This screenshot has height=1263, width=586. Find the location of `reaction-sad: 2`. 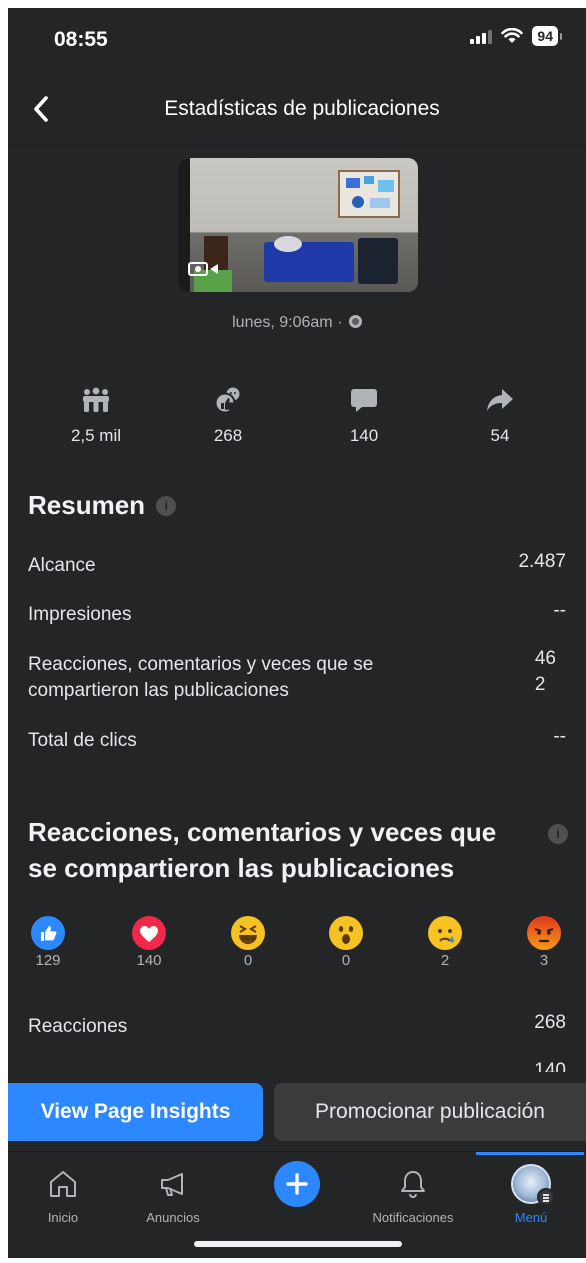

reaction-sad: 2 is located at coordinates (445, 942).